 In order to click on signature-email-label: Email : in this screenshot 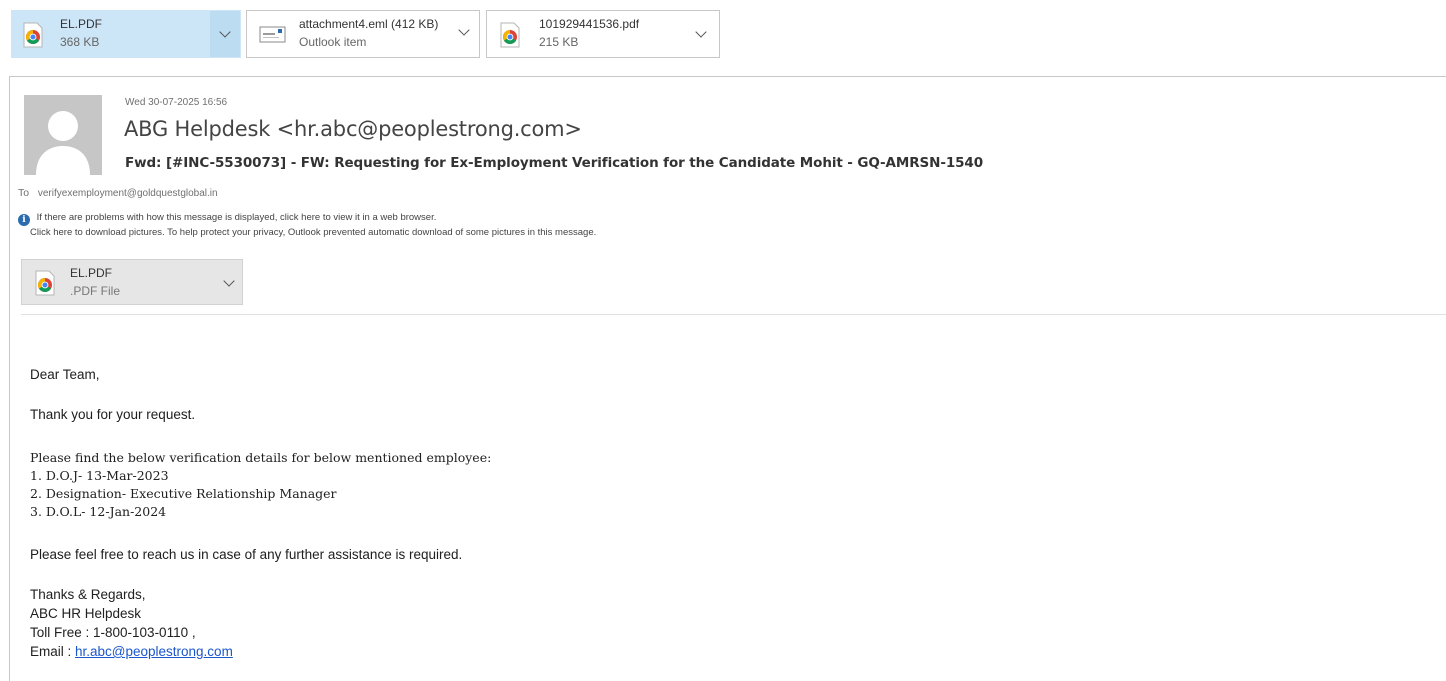, I will do `click(53, 651)`.